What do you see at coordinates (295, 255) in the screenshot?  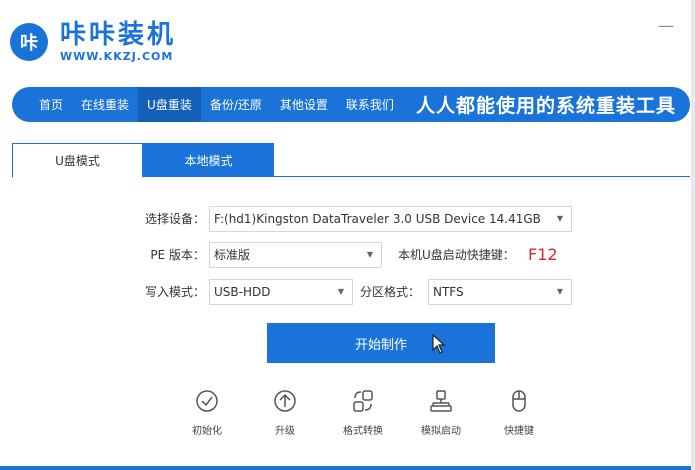 I see `pe-version-select: 标准版 ▼` at bounding box center [295, 255].